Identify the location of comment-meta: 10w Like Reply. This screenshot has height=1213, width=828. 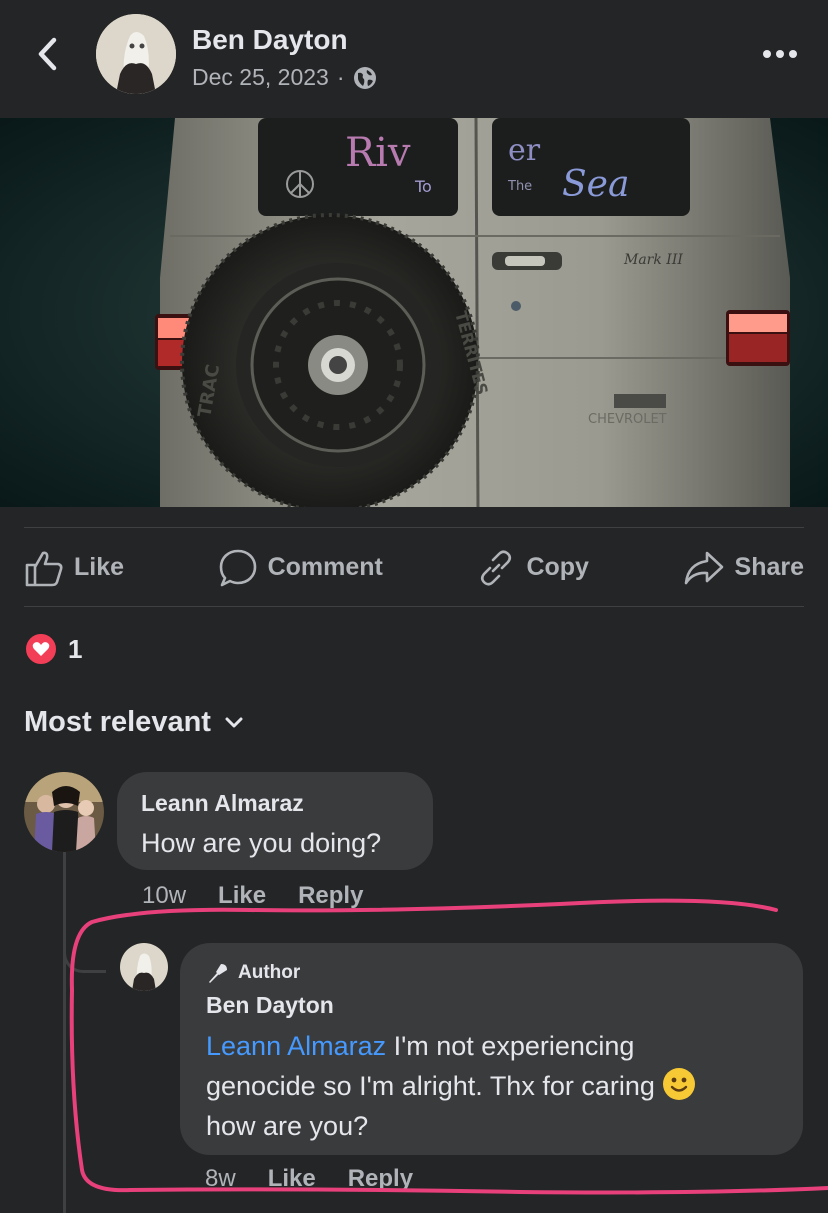
(252, 896).